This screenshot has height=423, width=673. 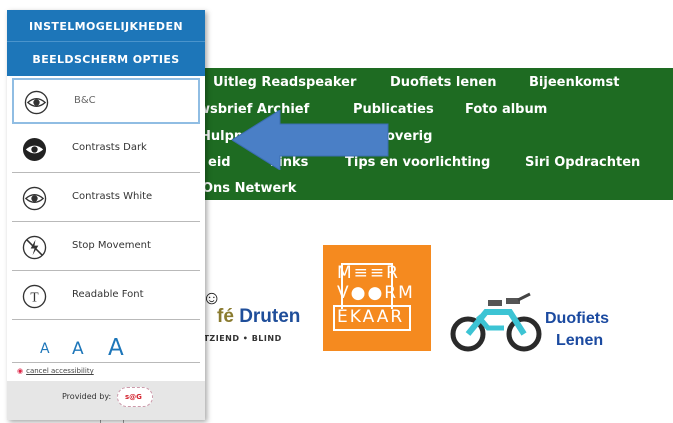 What do you see at coordinates (112, 196) in the screenshot?
I see `option-label: Contrasts White` at bounding box center [112, 196].